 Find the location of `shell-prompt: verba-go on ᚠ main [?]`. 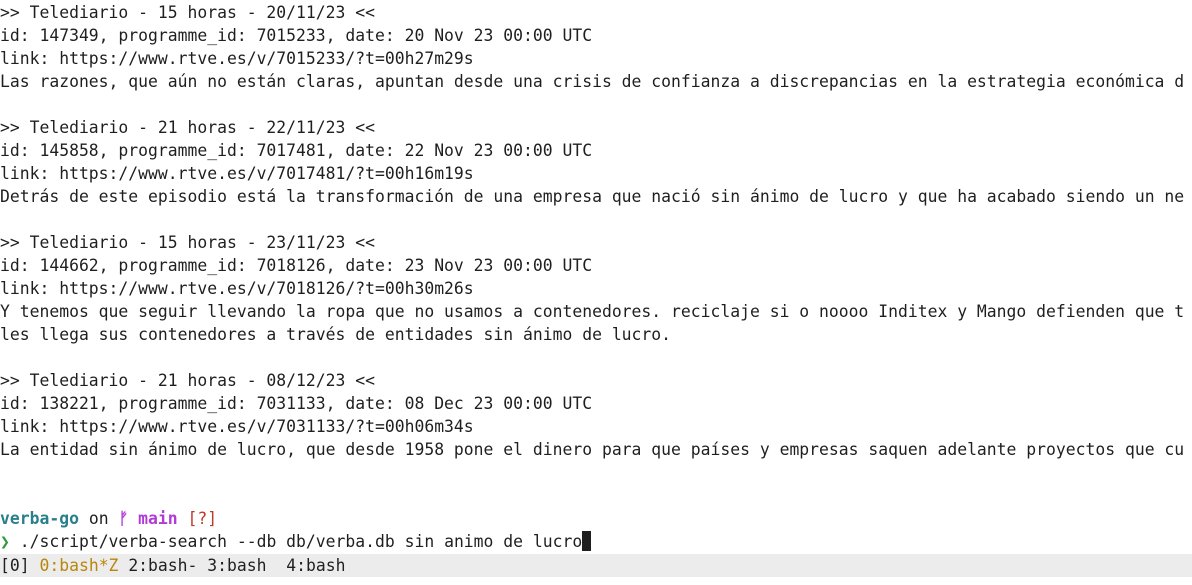

shell-prompt: verba-go on ᚠ main [?] is located at coordinates (596, 518).